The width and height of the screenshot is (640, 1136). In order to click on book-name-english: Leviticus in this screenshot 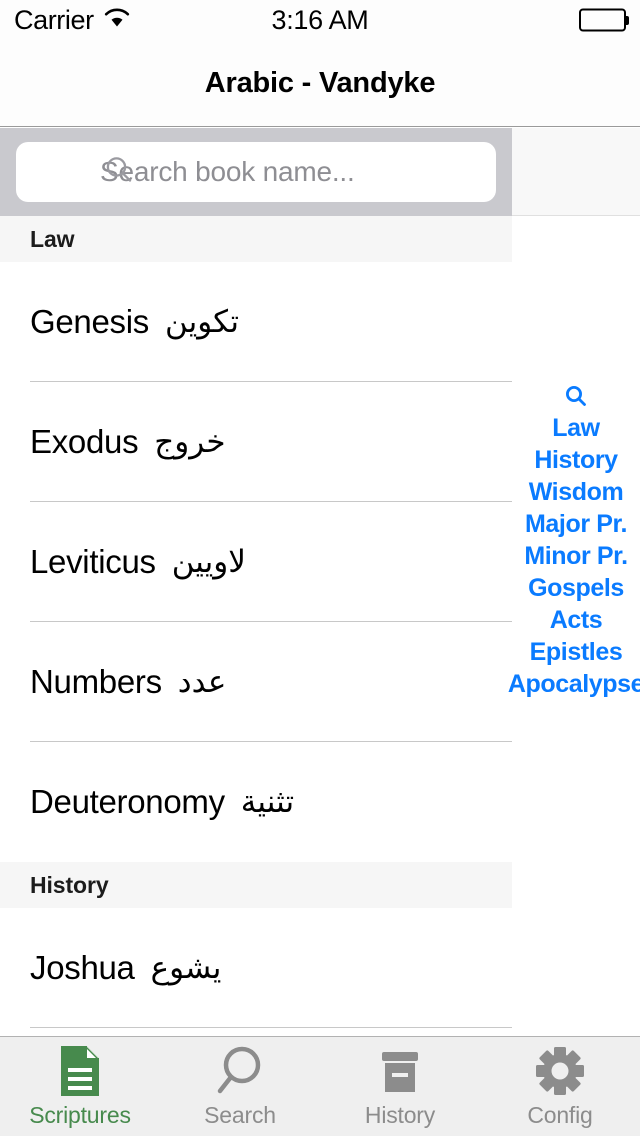, I will do `click(93, 561)`.